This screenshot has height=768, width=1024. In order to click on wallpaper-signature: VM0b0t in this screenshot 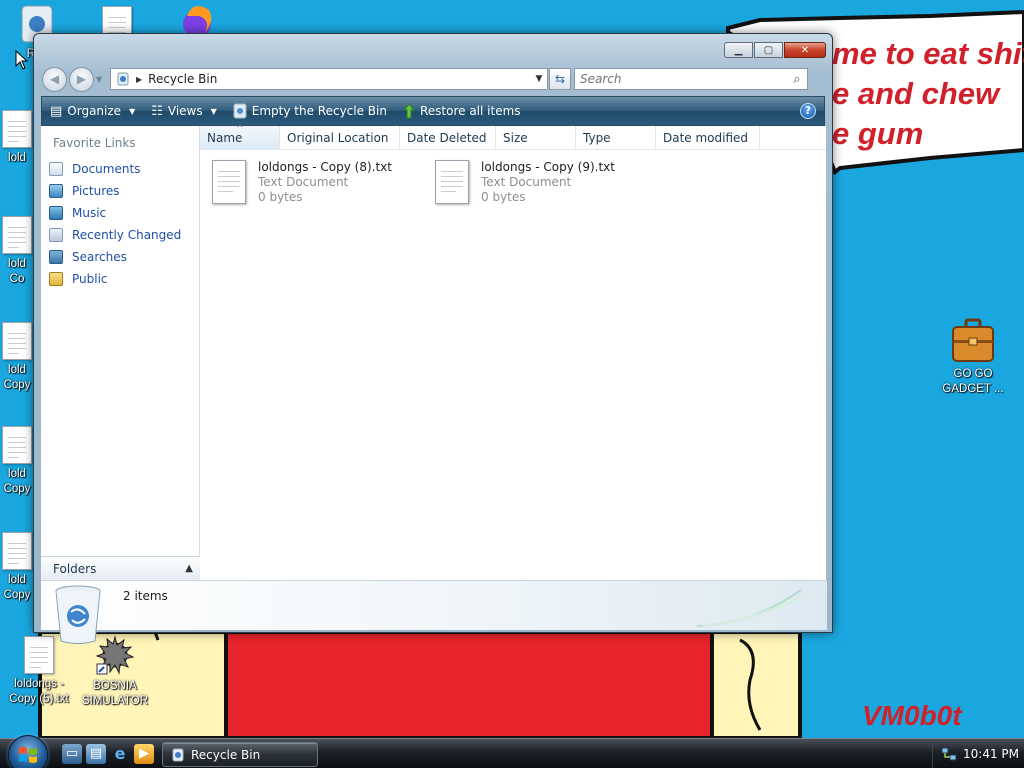, I will do `click(912, 715)`.